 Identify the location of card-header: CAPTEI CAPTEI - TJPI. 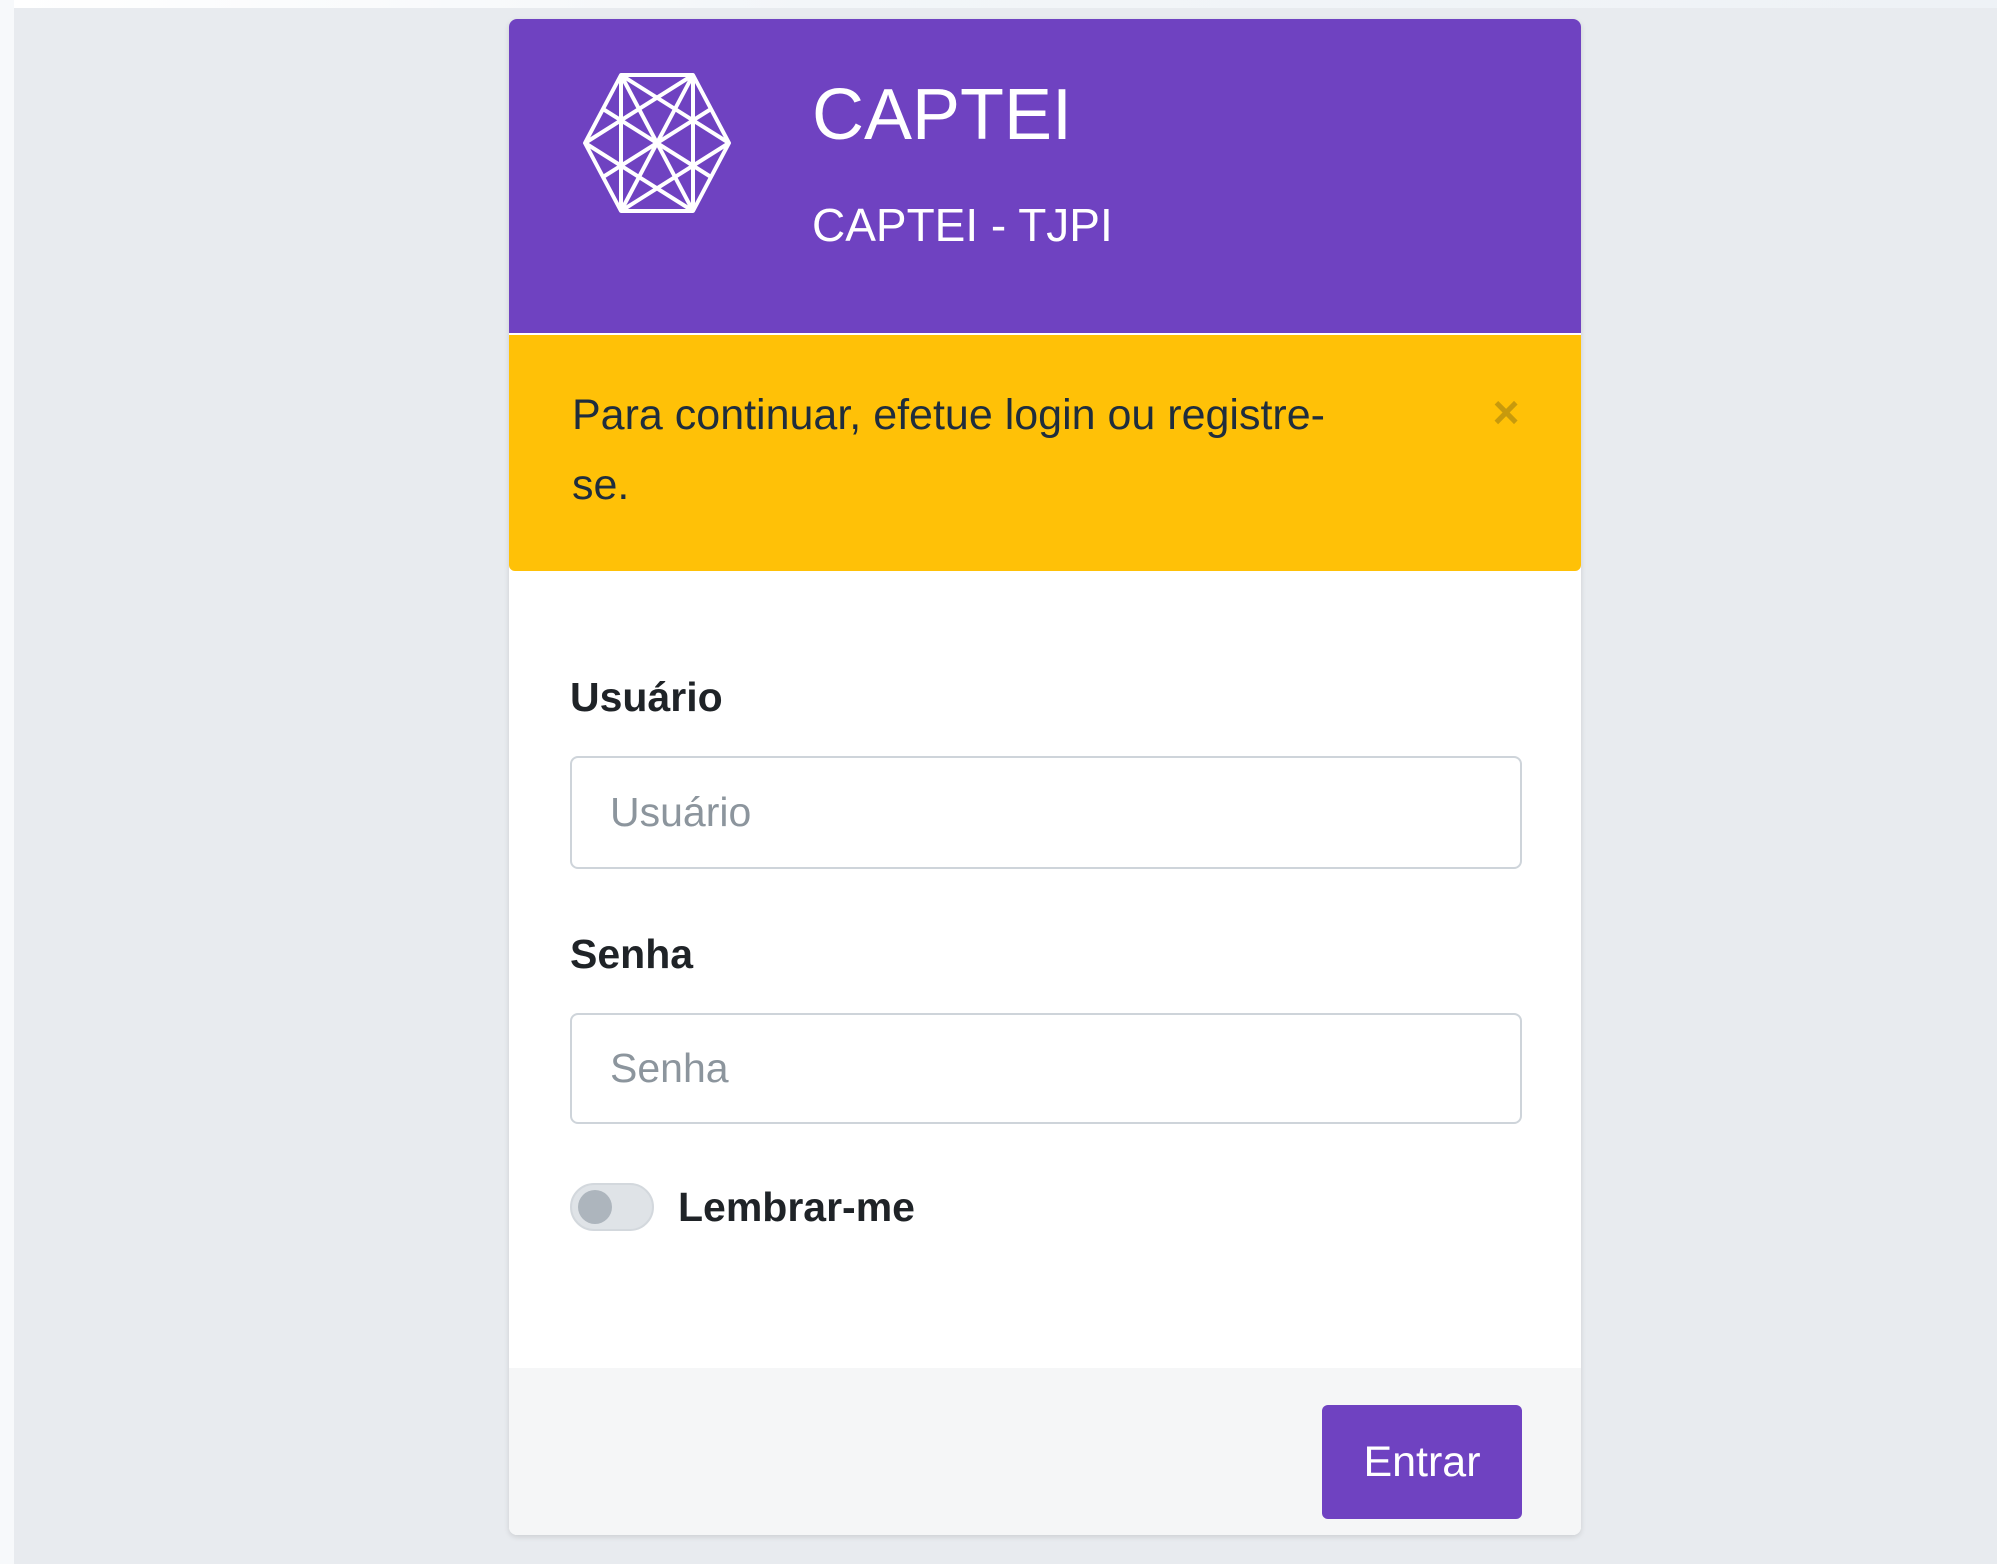
(1045, 176).